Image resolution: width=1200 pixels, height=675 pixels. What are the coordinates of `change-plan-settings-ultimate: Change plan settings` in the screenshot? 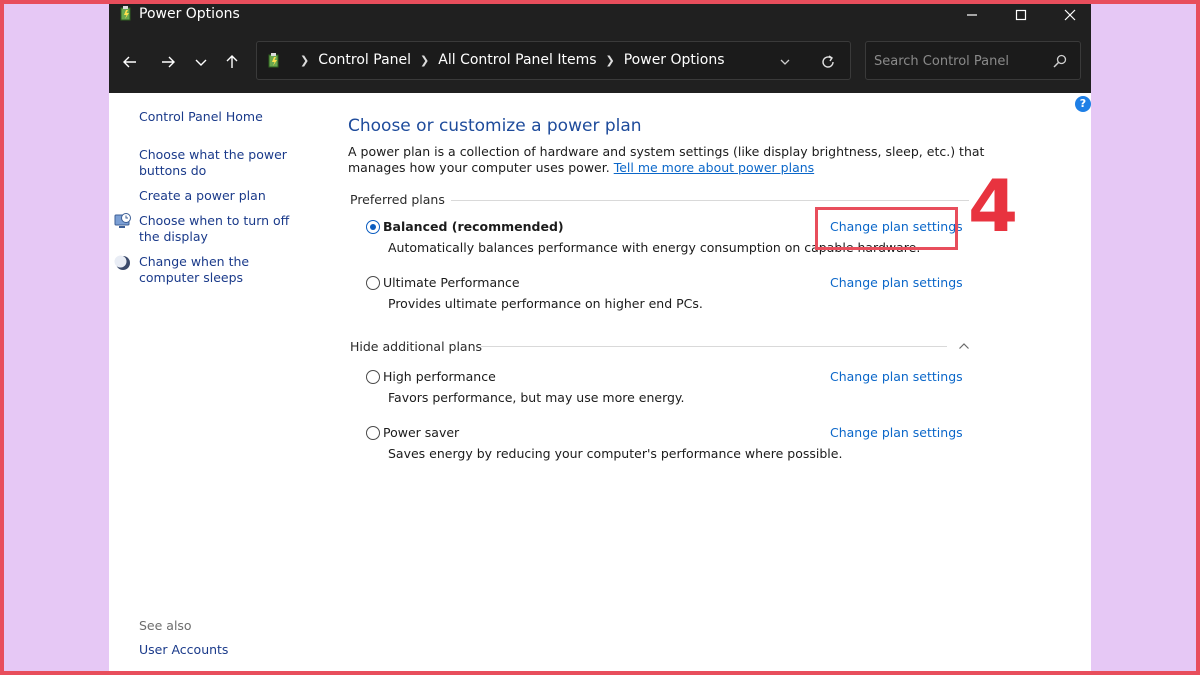 It's located at (896, 282).